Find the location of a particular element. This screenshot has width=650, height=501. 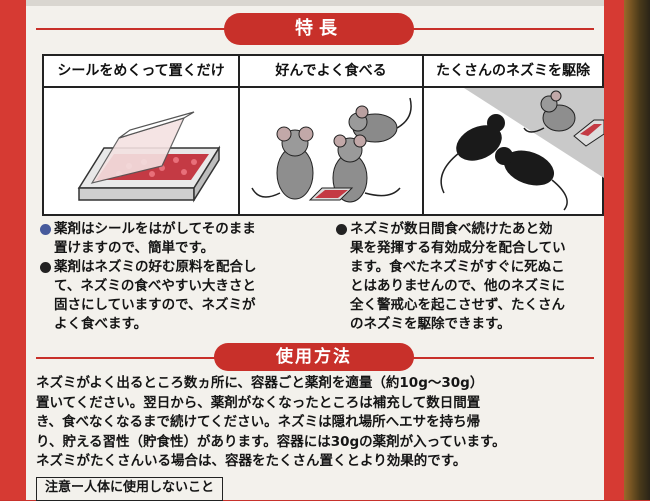

panel-title: たくさんのネズミを駆除 is located at coordinates (513, 72).